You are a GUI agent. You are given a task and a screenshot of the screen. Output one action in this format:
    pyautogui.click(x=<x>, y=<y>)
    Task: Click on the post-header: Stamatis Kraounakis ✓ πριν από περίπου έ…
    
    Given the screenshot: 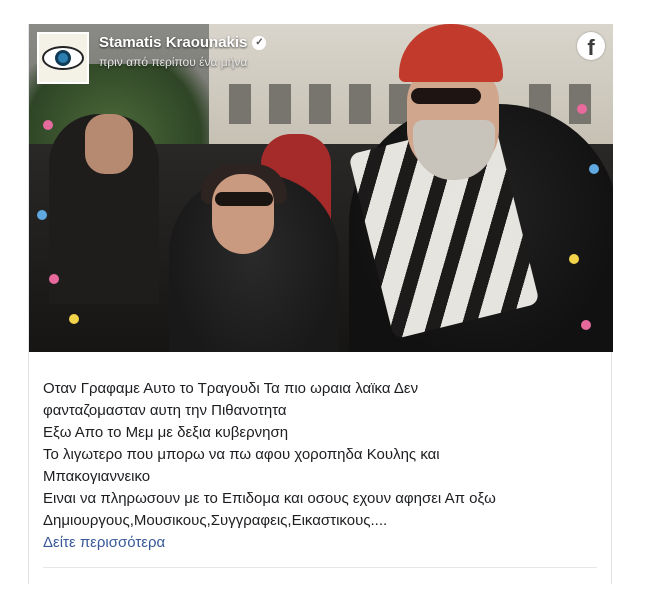 What is the action you would take?
    pyautogui.click(x=152, y=58)
    